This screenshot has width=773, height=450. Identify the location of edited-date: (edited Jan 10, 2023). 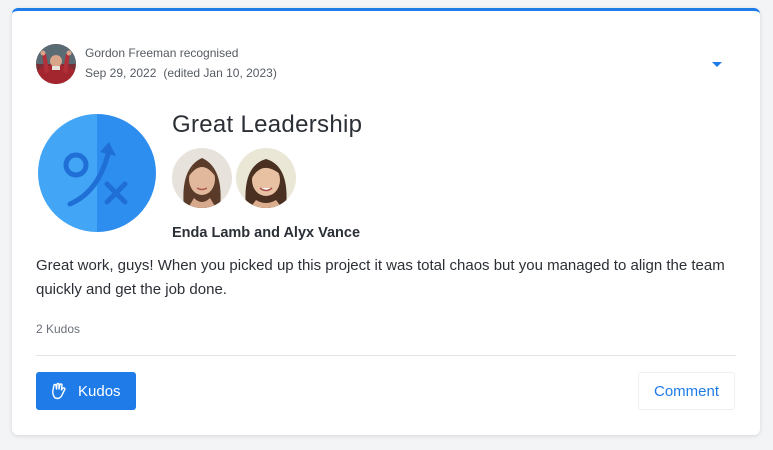
(220, 73).